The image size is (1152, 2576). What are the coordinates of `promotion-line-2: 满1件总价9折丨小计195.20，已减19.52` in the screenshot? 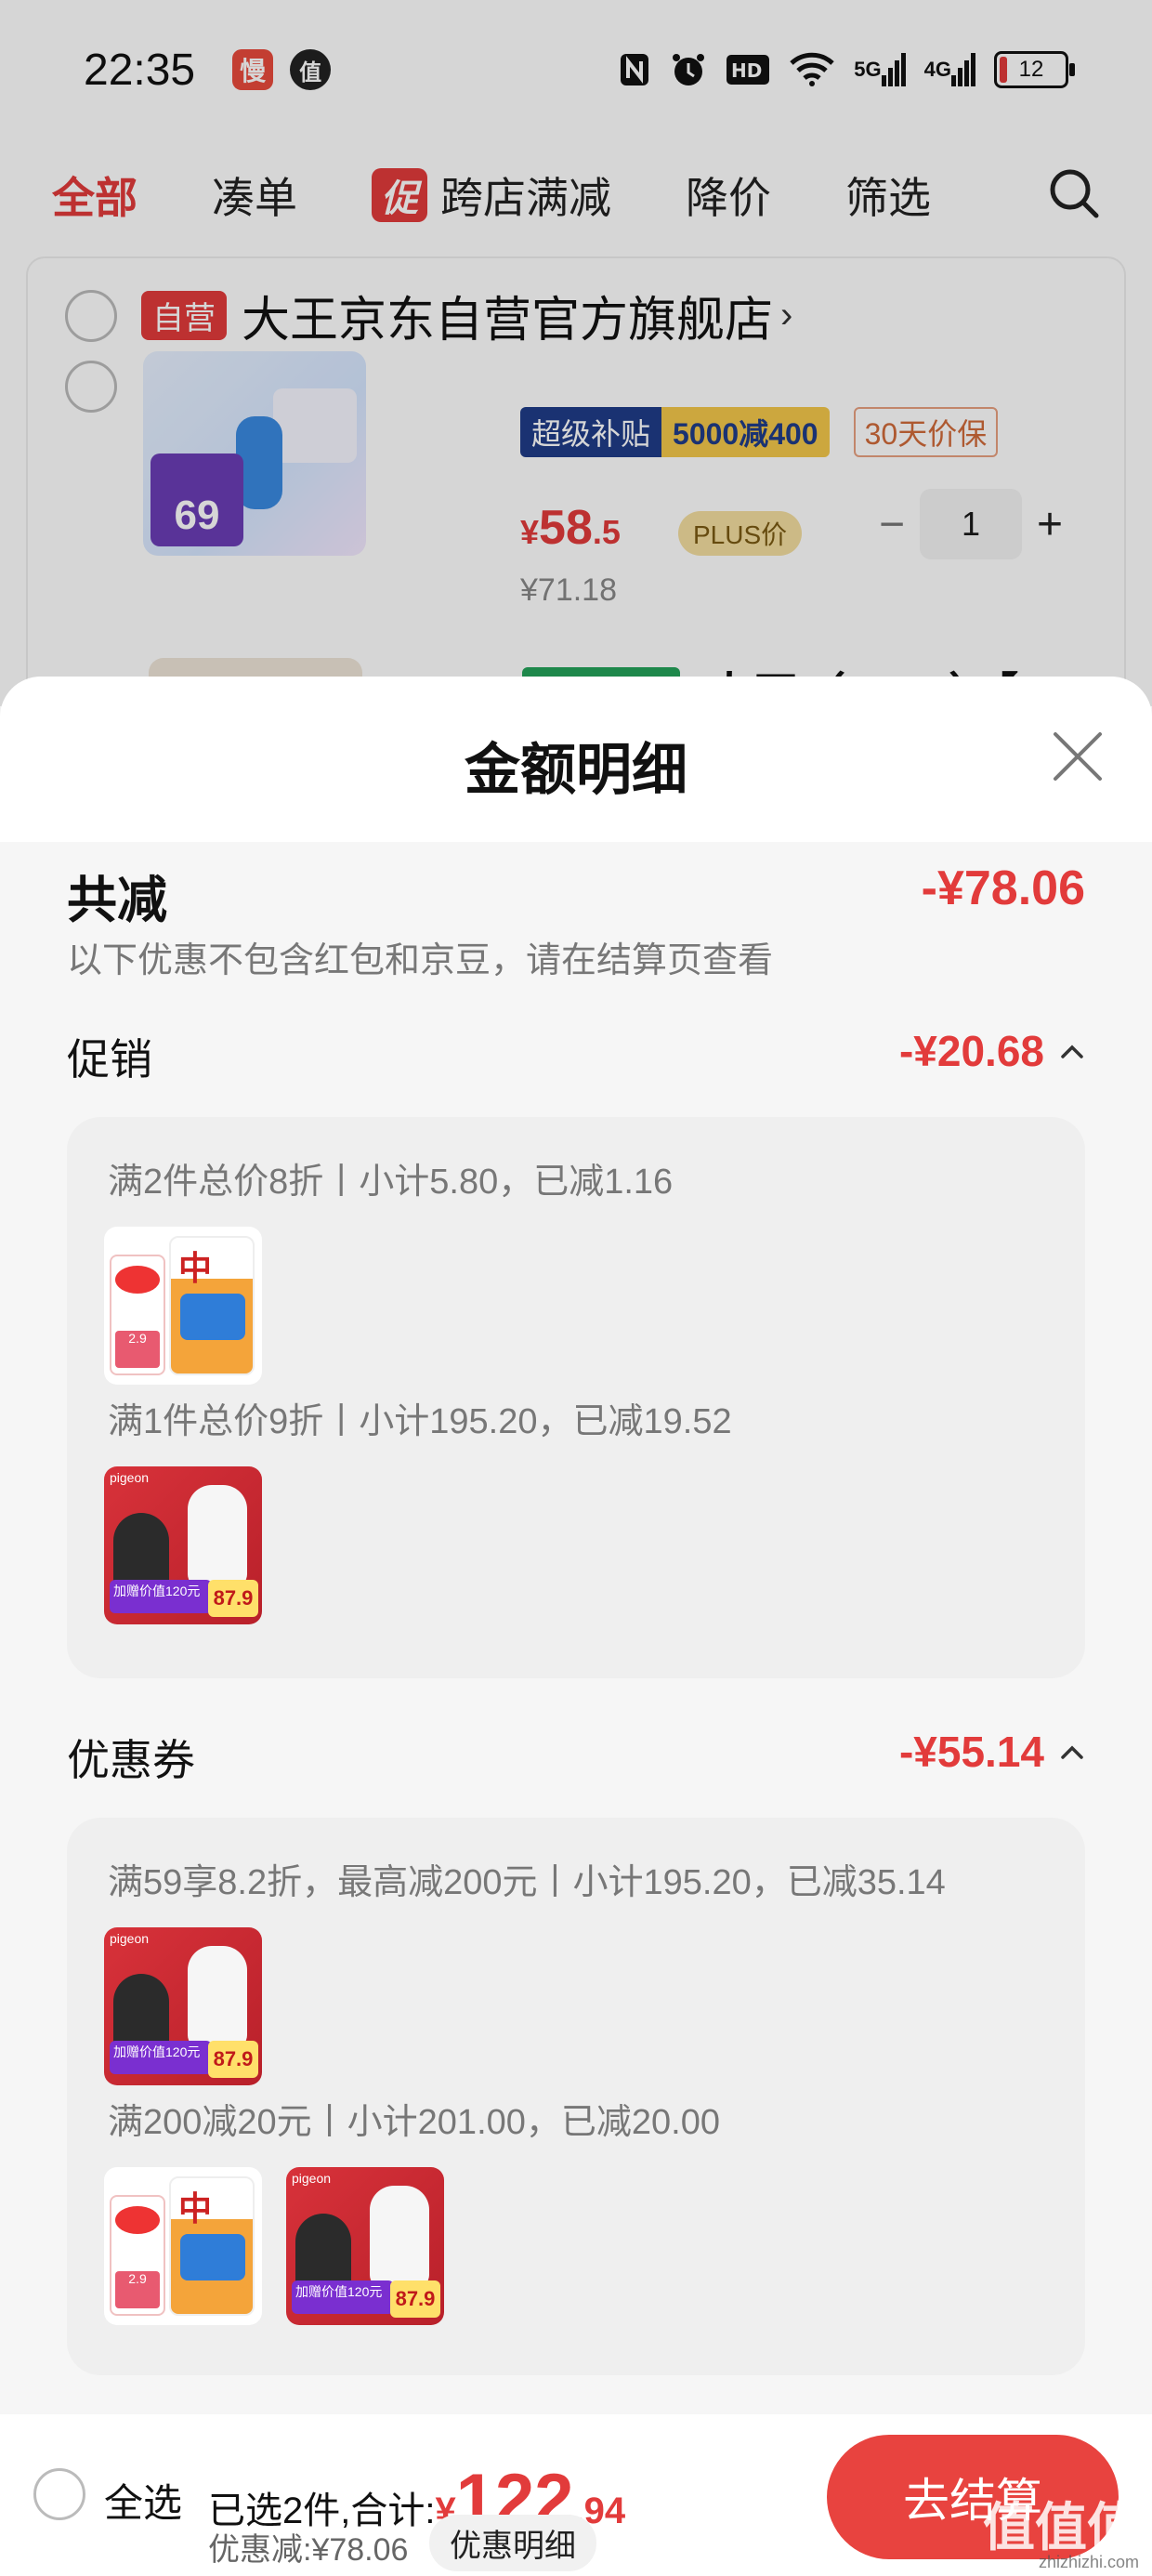 It's located at (420, 1421).